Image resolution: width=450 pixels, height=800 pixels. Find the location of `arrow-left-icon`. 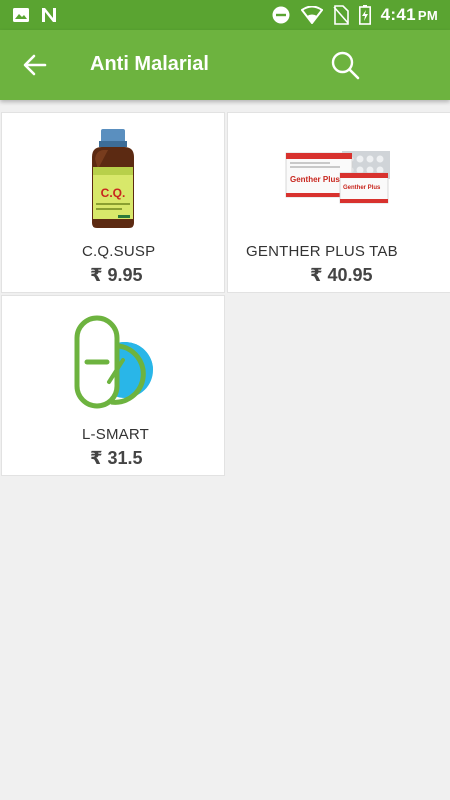

arrow-left-icon is located at coordinates (35, 65).